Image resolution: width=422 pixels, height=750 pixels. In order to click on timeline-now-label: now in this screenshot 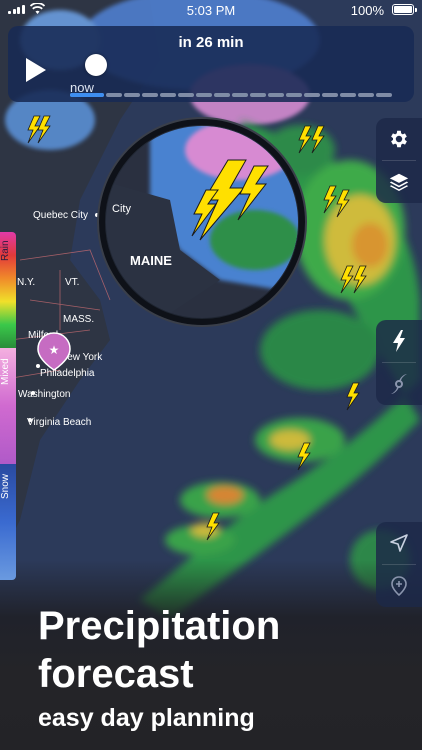, I will do `click(82, 87)`.